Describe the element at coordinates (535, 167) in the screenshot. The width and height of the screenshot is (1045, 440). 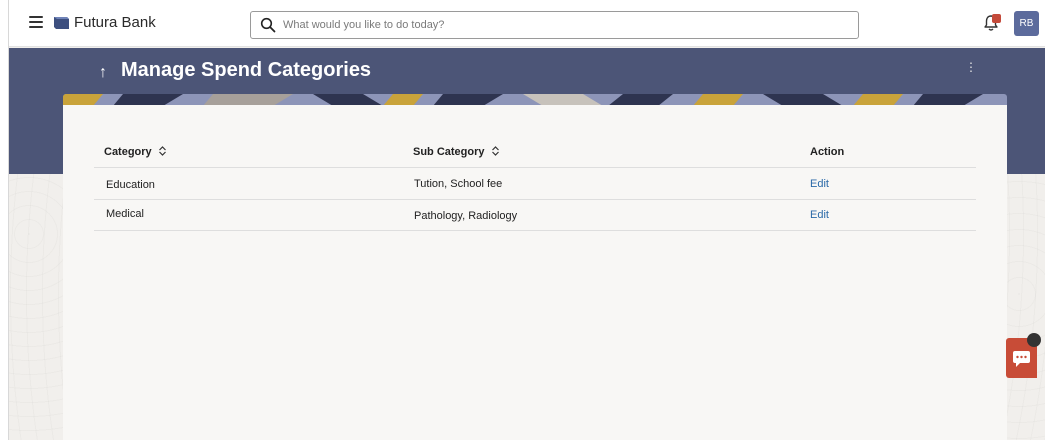
I see `header-divider` at that location.